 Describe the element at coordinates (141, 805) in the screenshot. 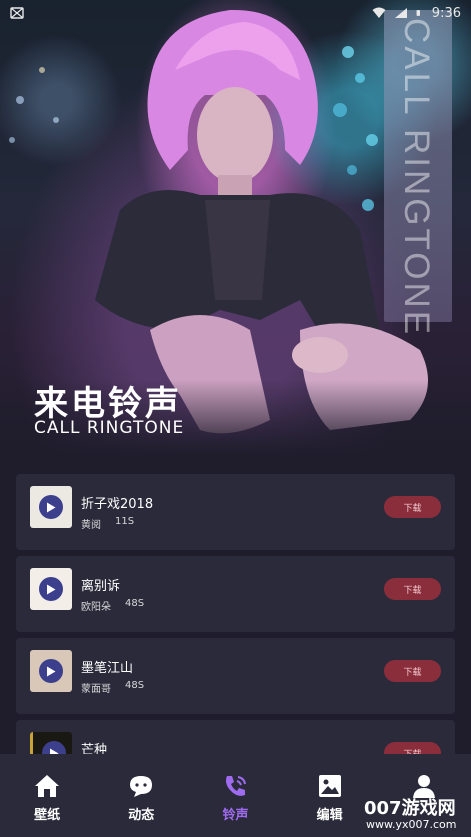

I see `nav-item-dynamic: 动态` at that location.